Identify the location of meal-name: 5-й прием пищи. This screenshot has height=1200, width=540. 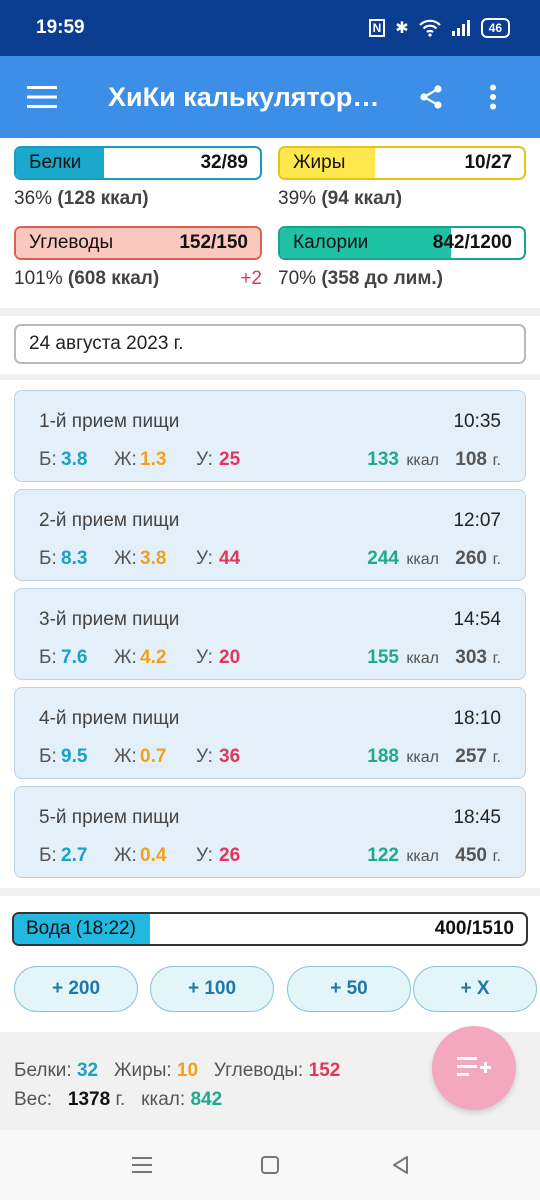
(109, 817).